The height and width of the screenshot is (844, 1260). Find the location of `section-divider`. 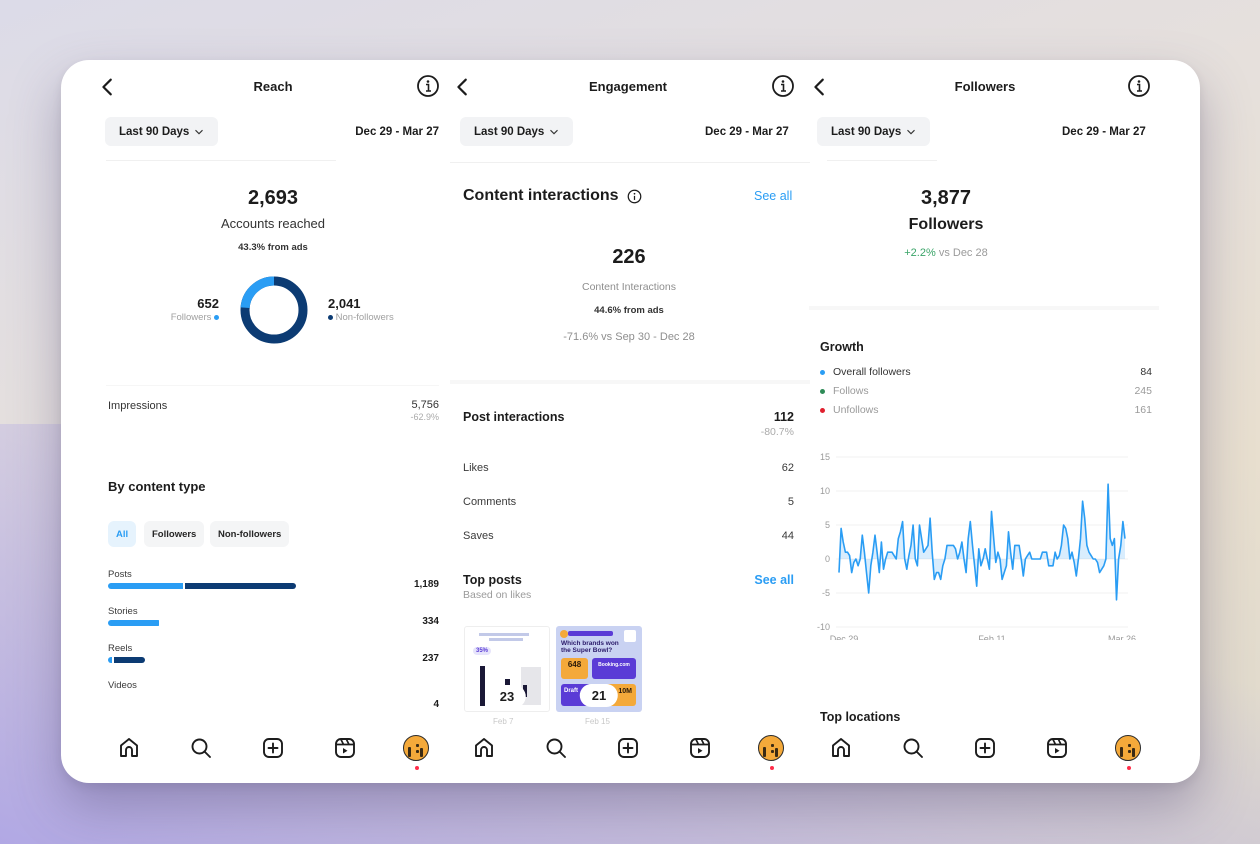

section-divider is located at coordinates (630, 382).